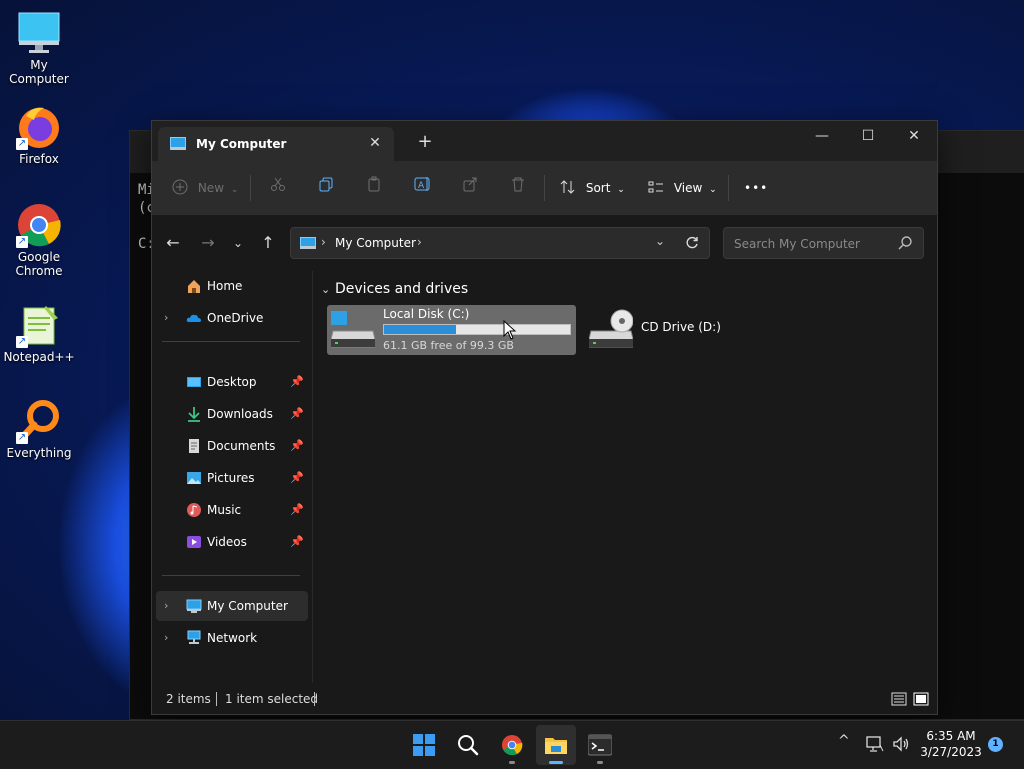  Describe the element at coordinates (394, 289) in the screenshot. I see `group-header-devices: ⌄ Devices and drives` at that location.